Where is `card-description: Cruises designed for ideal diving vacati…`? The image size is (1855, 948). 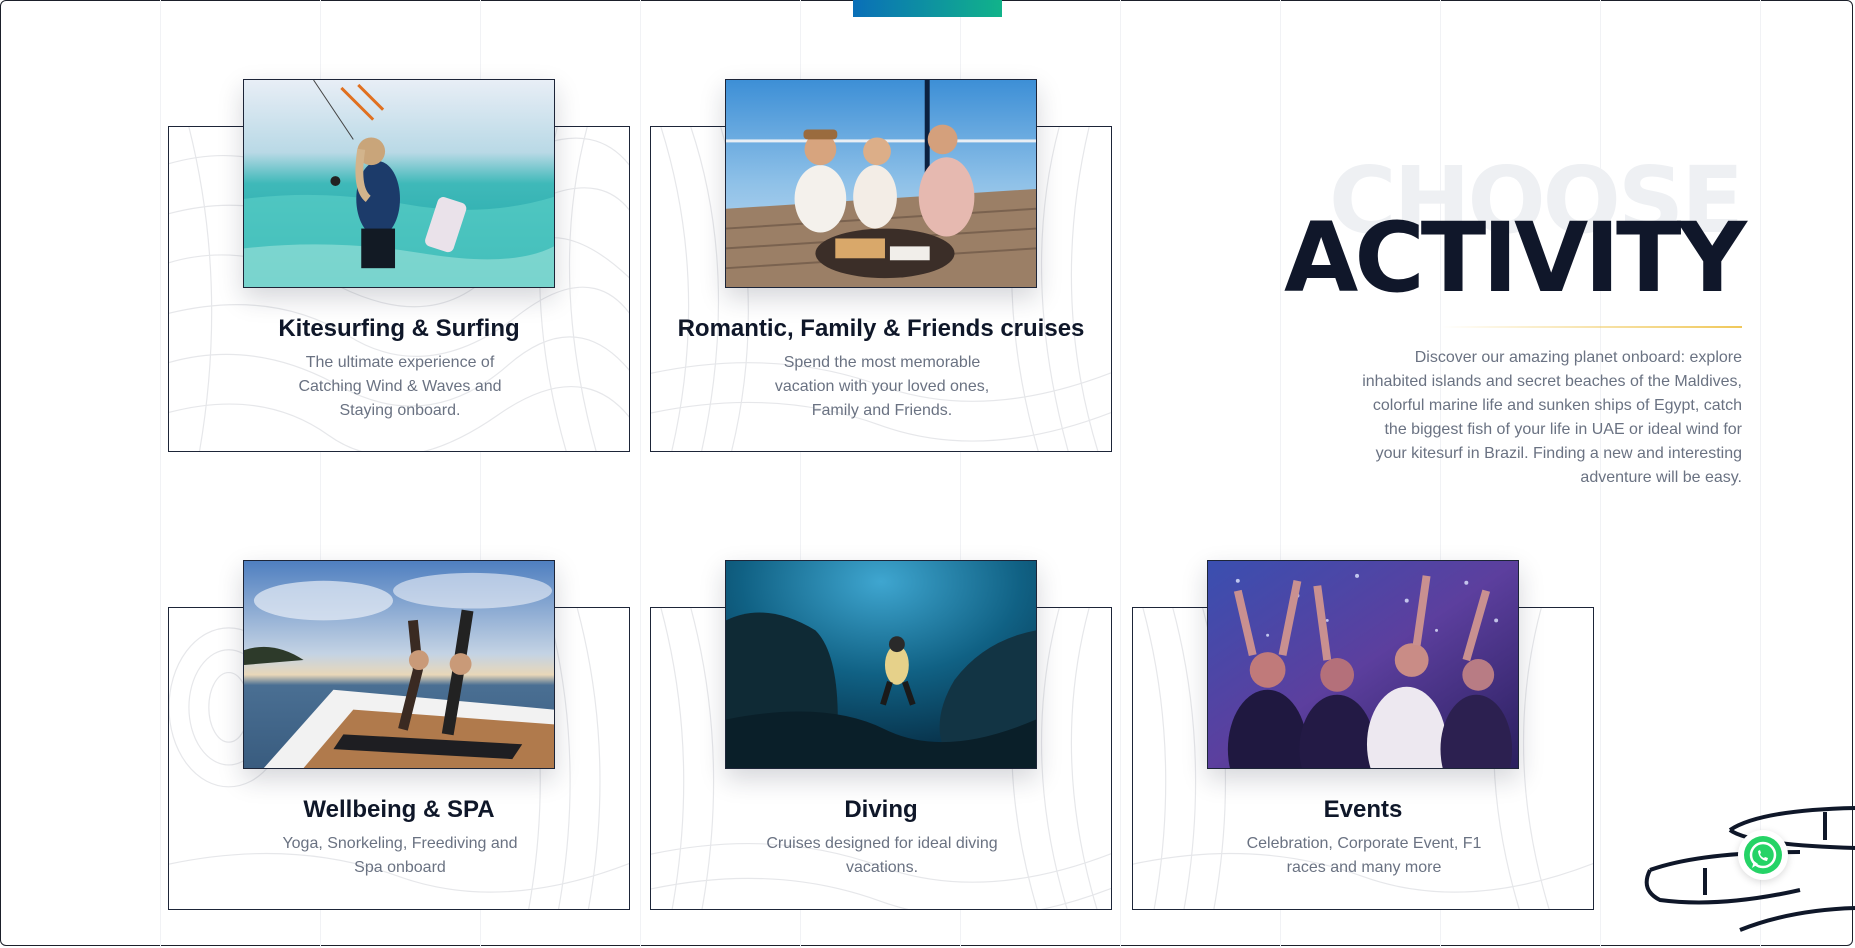 card-description: Cruises designed for ideal diving vacati… is located at coordinates (882, 855).